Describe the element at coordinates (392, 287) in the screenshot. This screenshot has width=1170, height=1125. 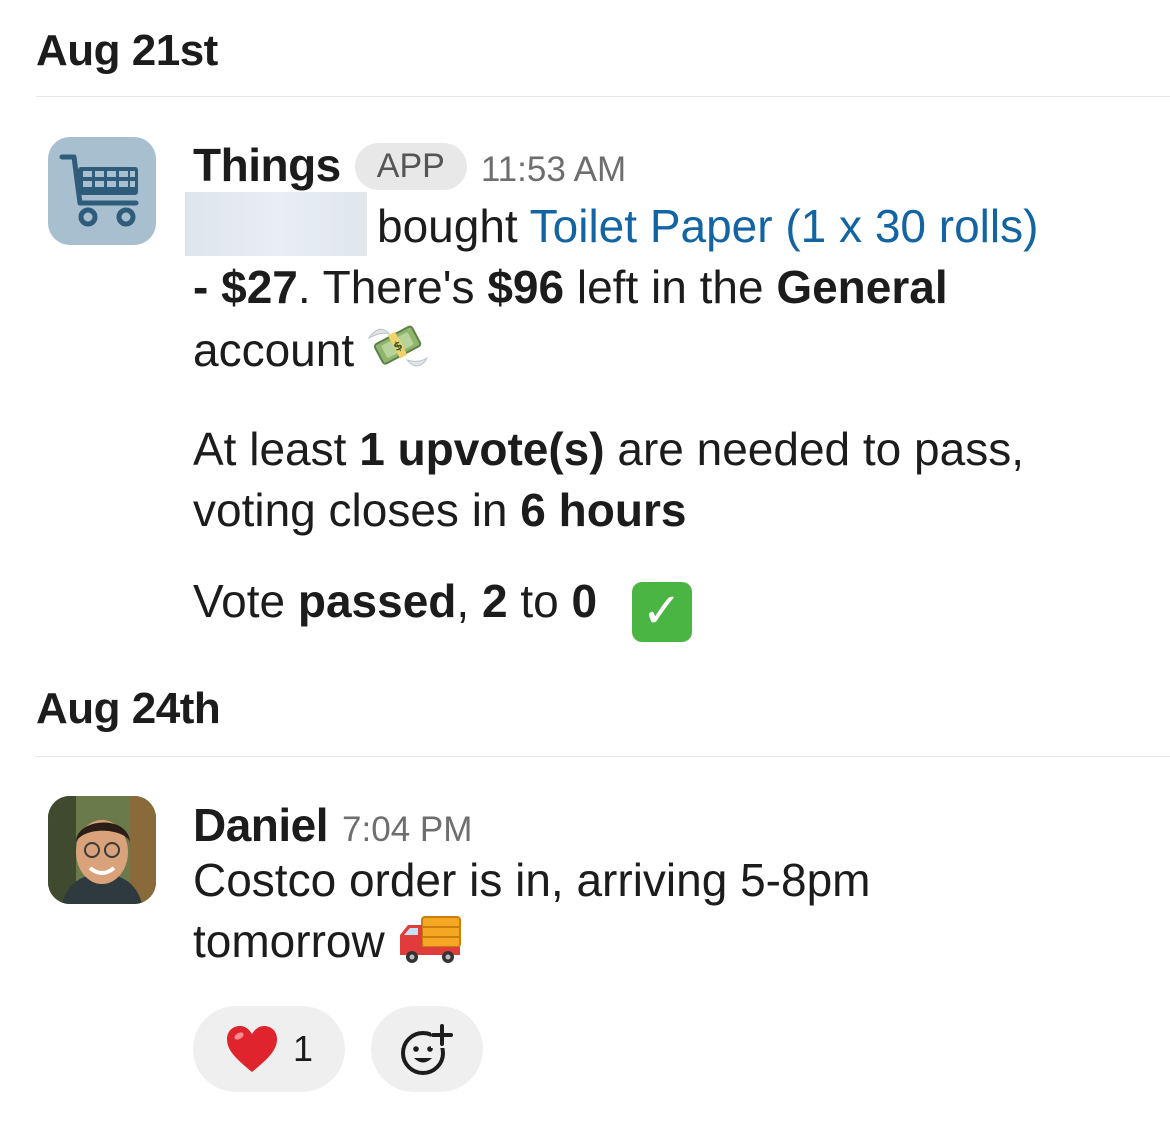
I see `sentence-text: . There's` at that location.